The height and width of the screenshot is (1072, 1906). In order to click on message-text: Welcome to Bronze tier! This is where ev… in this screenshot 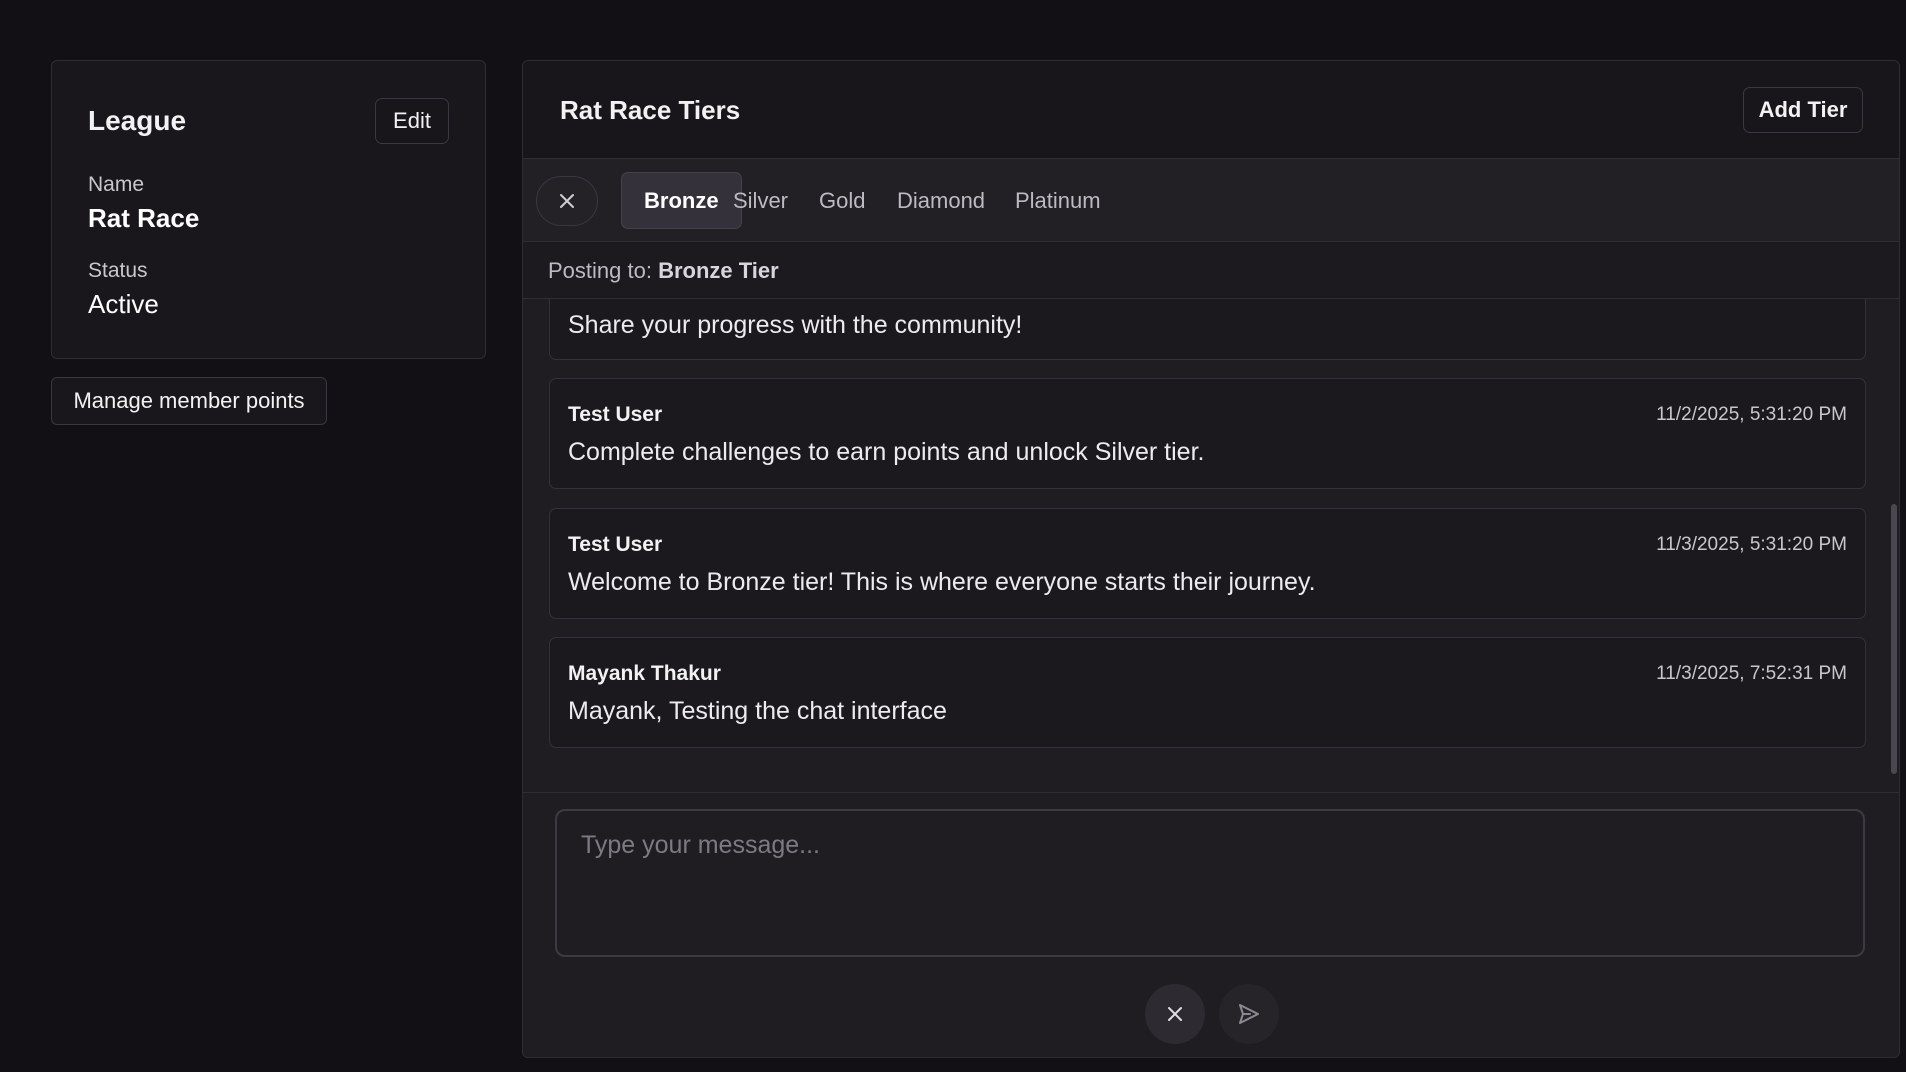, I will do `click(942, 582)`.